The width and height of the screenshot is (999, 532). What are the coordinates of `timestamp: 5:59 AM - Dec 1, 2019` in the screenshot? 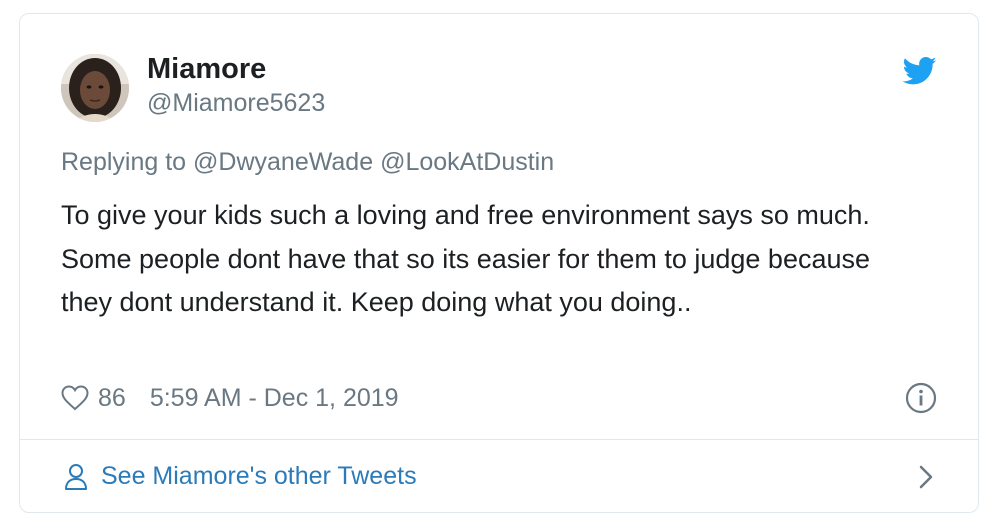 It's located at (274, 398).